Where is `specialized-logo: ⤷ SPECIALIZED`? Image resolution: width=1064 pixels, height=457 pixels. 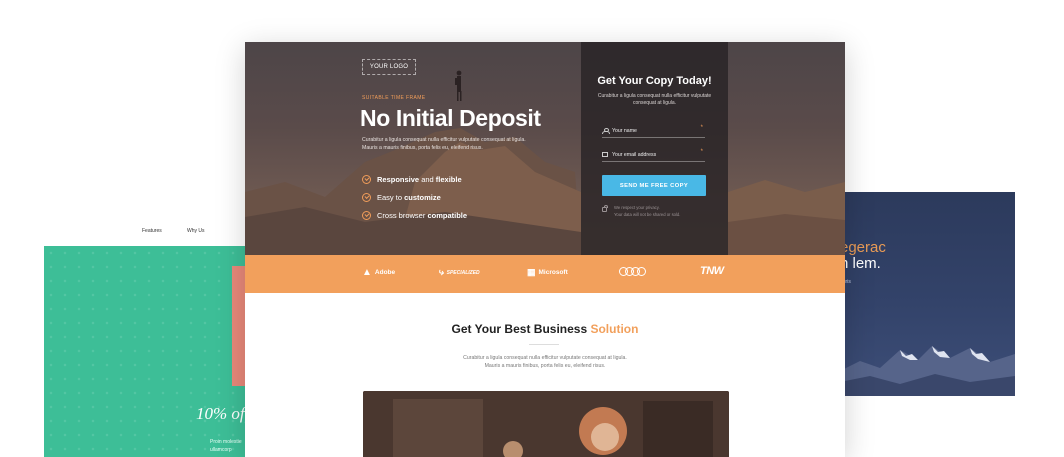
specialized-logo: ⤷ SPECIALIZED is located at coordinates (459, 272).